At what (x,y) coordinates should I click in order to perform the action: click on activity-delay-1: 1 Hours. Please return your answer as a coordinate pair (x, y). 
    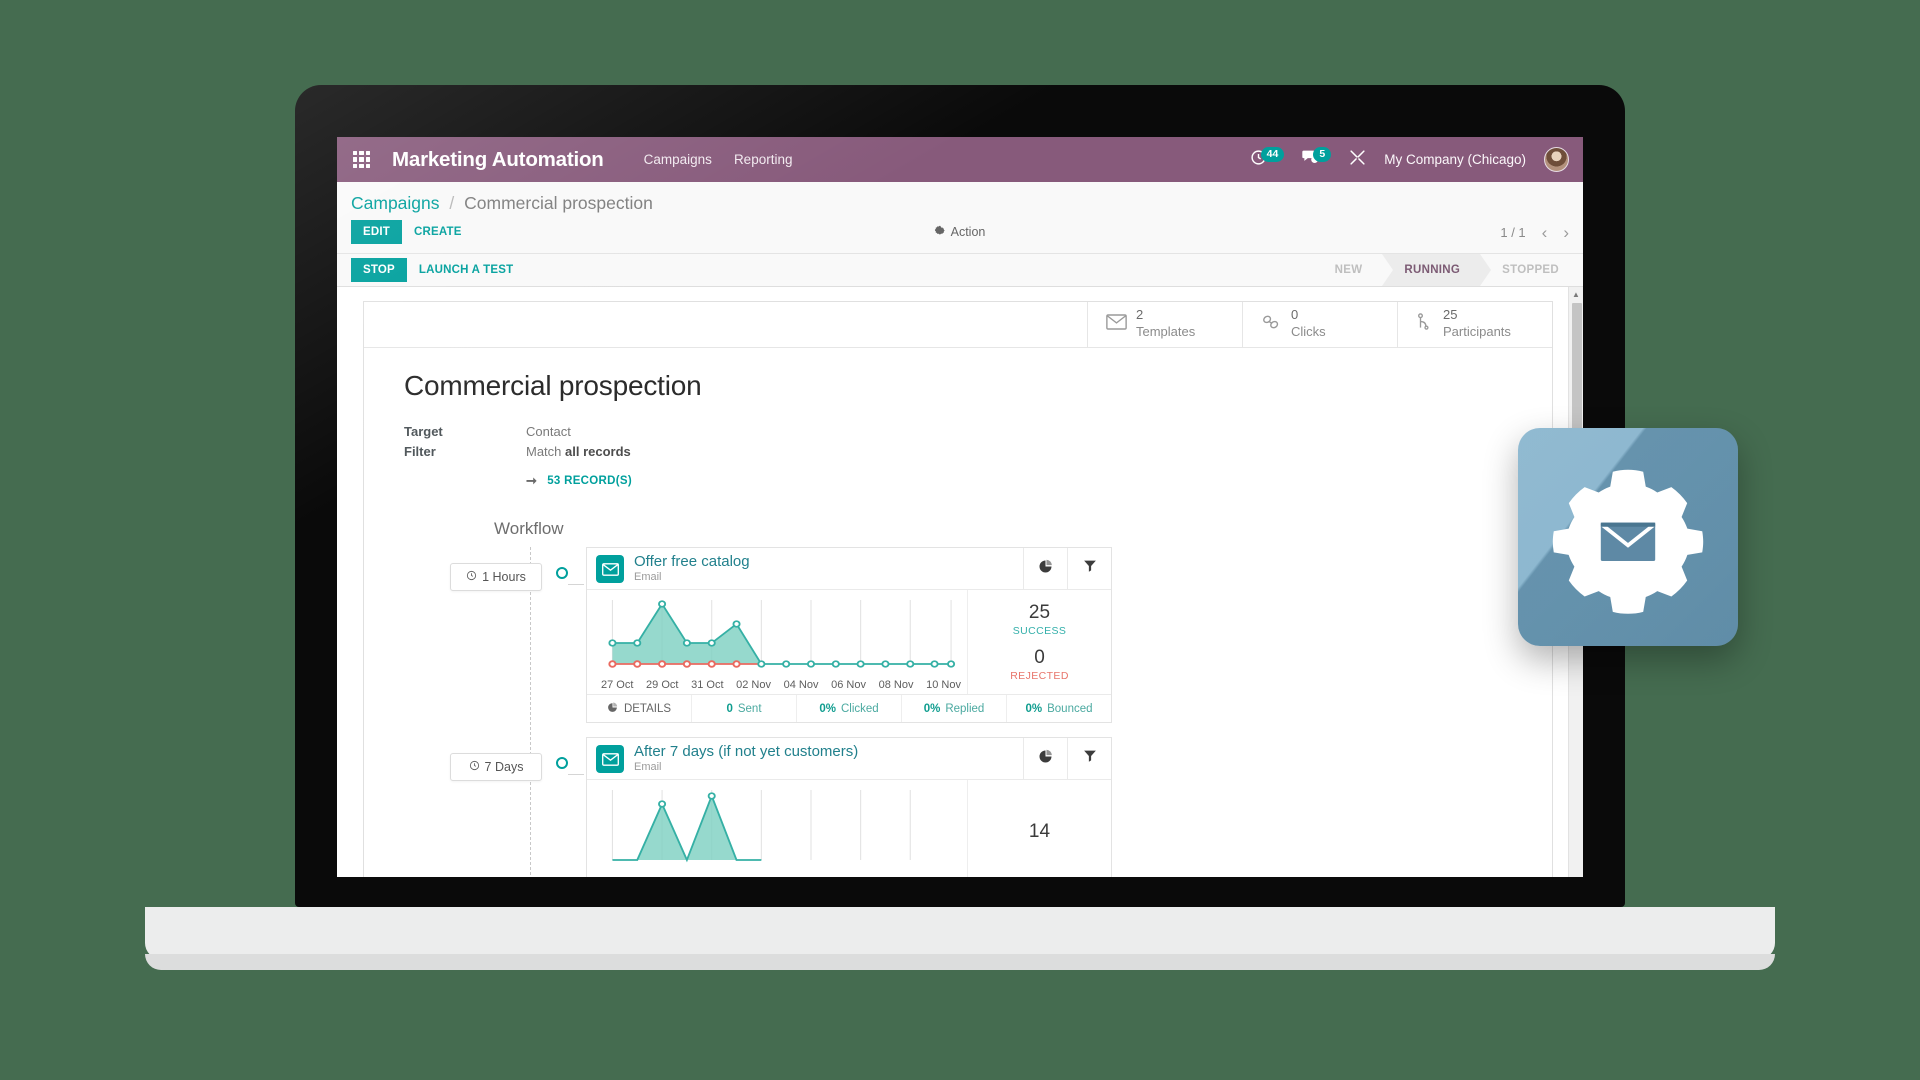
    Looking at the image, I should click on (496, 577).